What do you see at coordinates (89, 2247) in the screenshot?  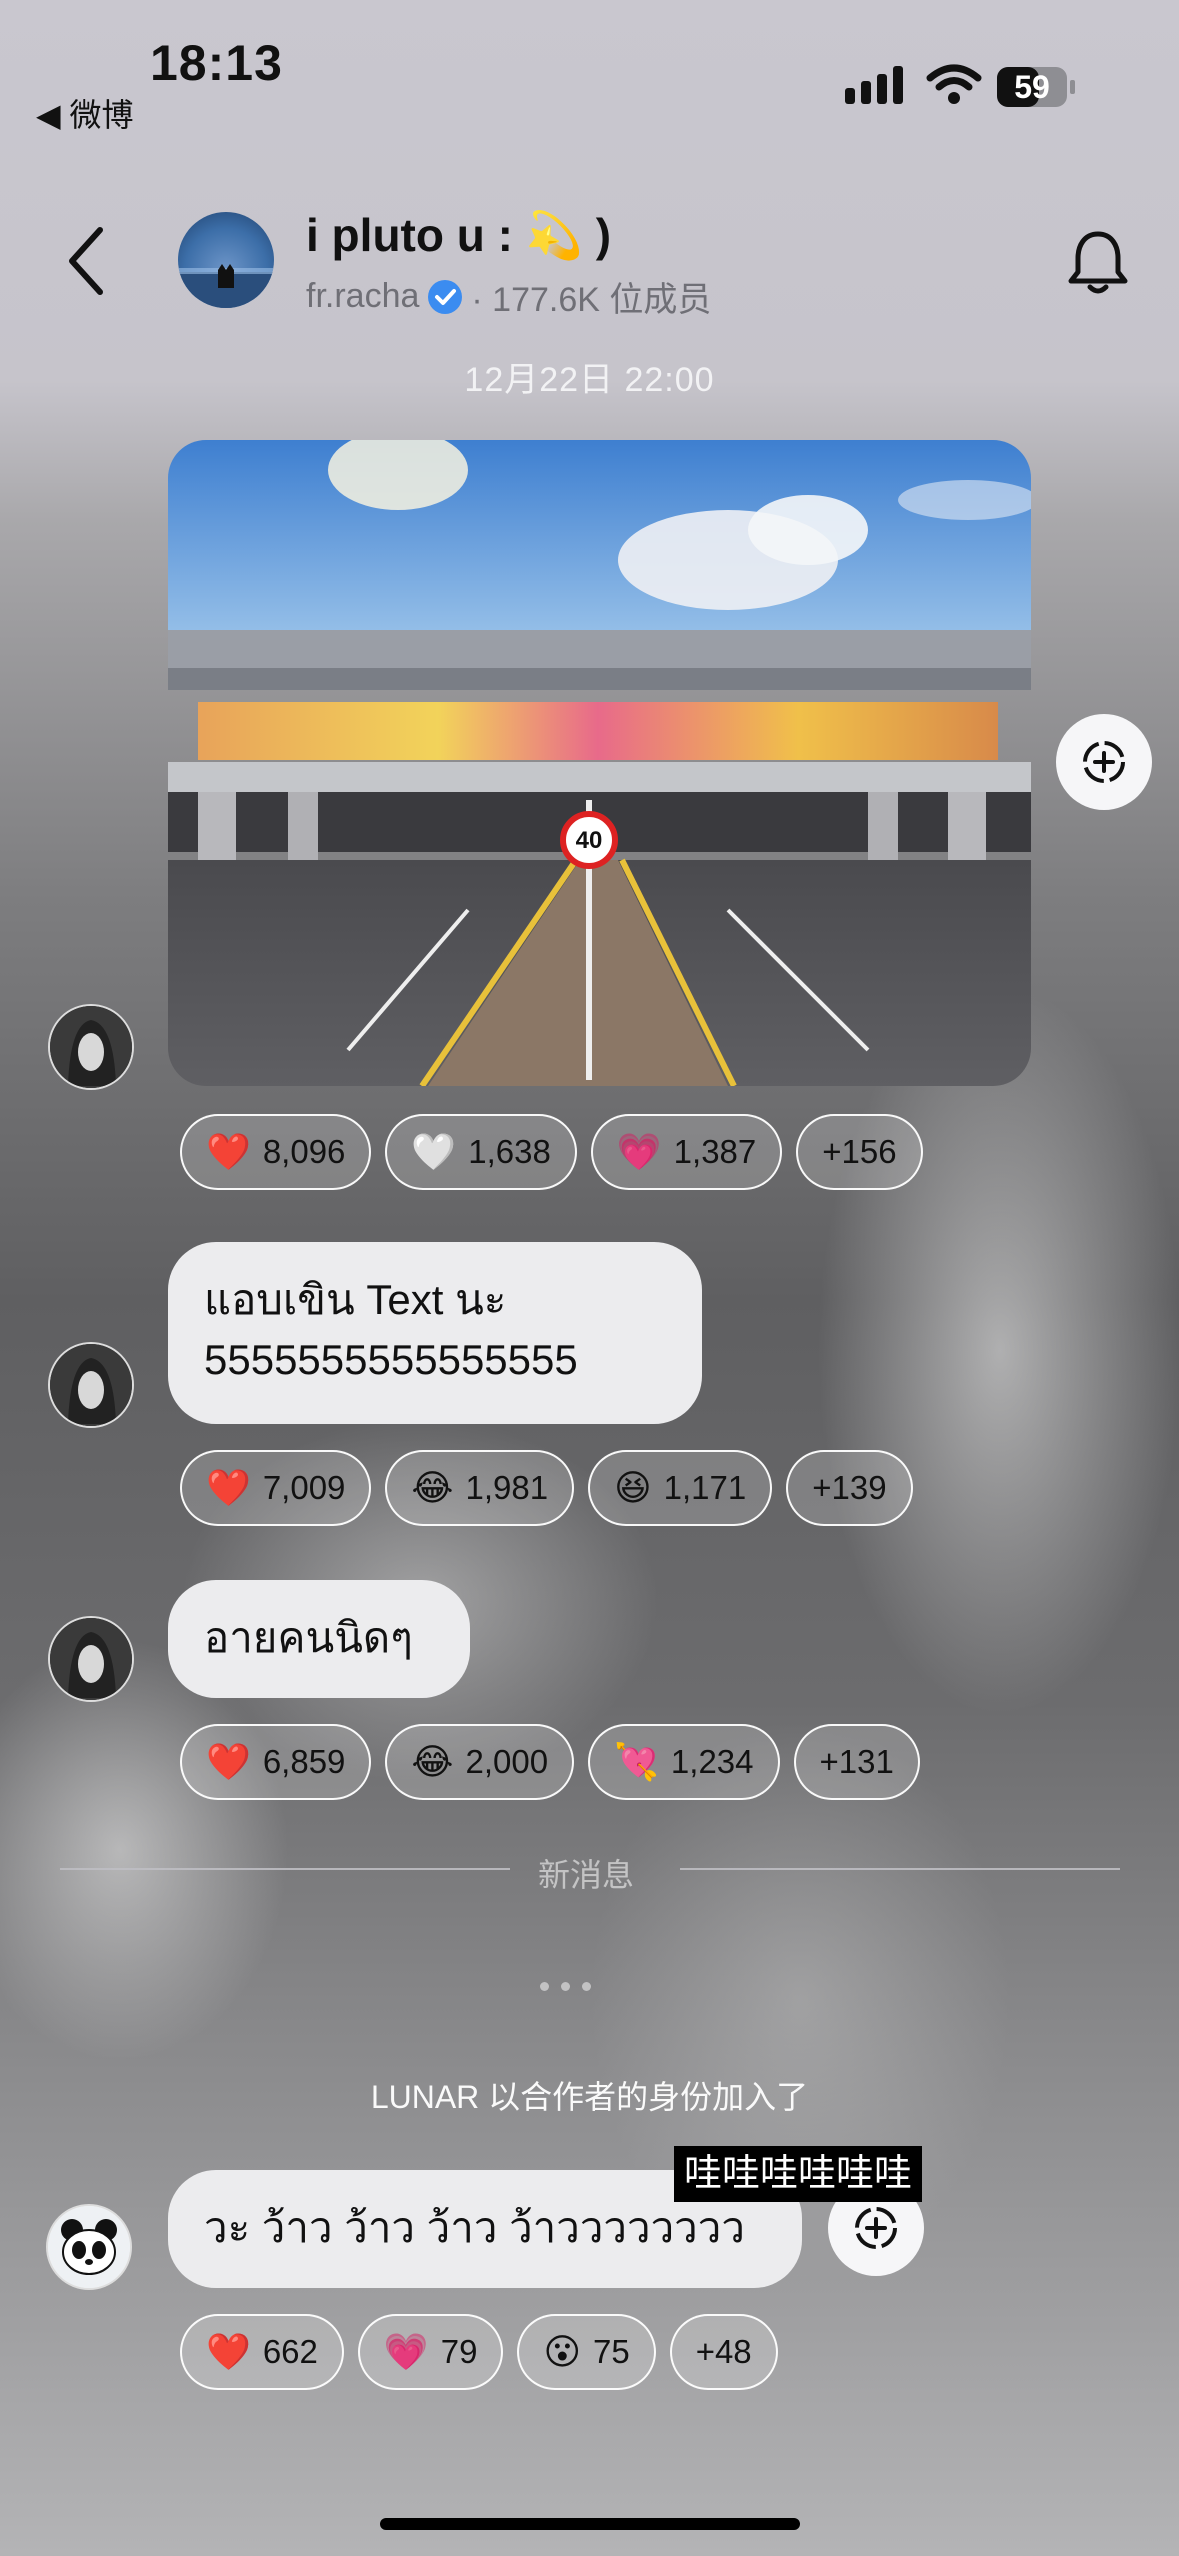 I see `sender-avatar-panda` at bounding box center [89, 2247].